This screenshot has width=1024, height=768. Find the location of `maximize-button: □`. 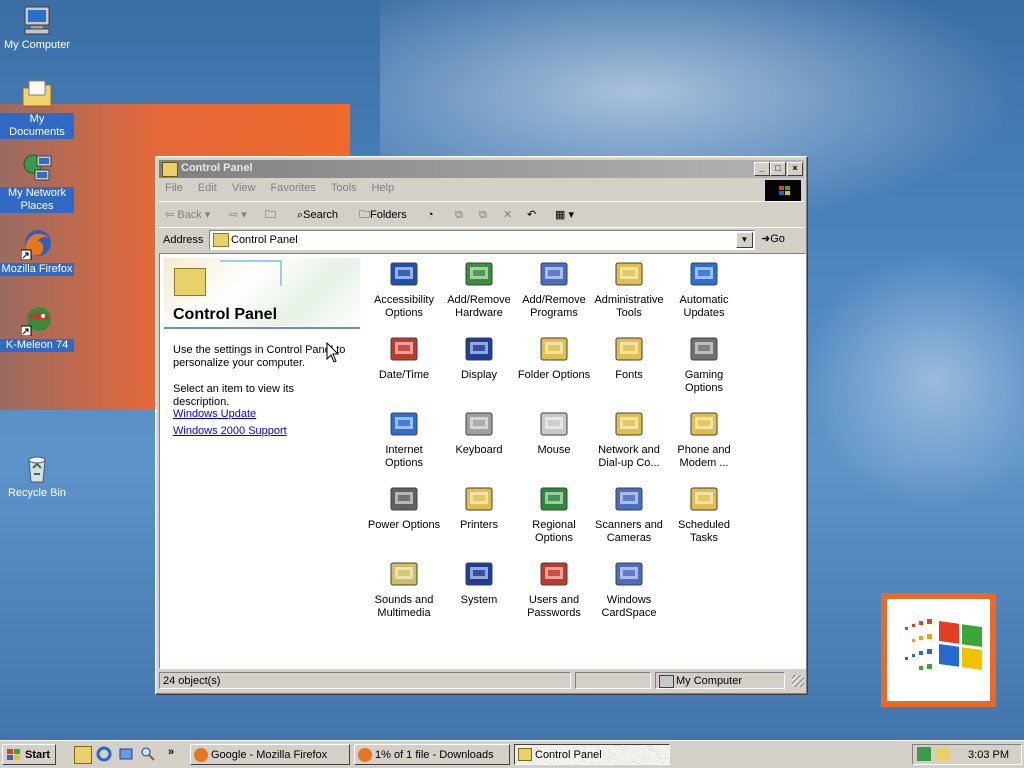

maximize-button: □ is located at coordinates (778, 169).